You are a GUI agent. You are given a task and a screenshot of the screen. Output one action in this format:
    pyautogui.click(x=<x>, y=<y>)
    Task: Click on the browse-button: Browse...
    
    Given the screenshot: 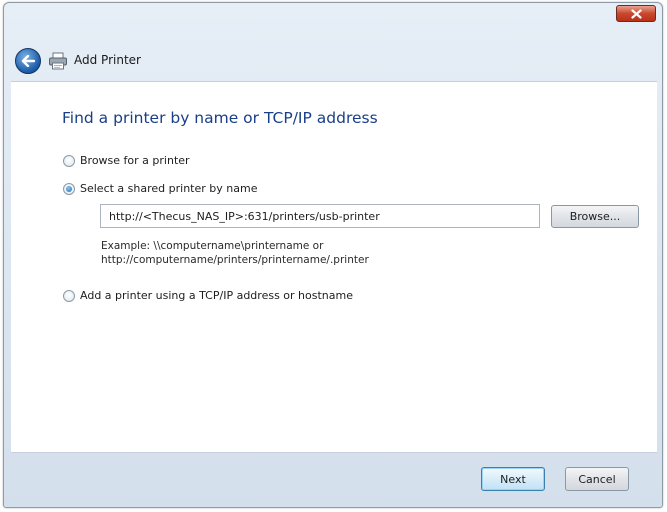 What is the action you would take?
    pyautogui.click(x=595, y=216)
    